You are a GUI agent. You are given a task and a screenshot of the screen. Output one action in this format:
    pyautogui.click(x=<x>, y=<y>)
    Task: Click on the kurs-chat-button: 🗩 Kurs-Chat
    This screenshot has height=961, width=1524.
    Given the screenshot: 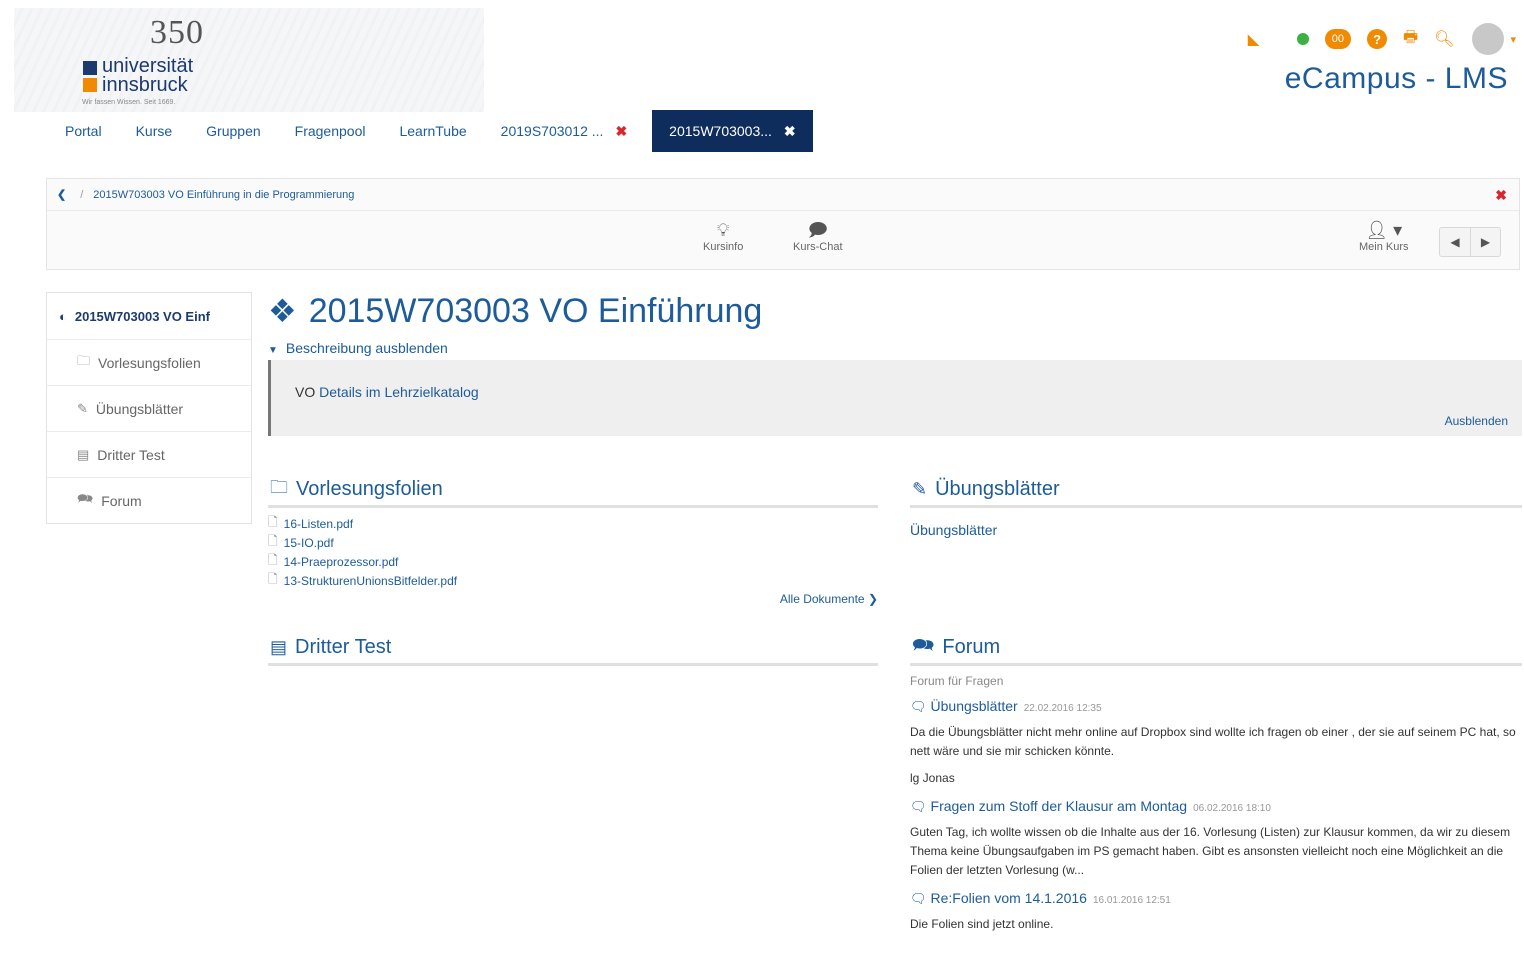 What is the action you would take?
    pyautogui.click(x=818, y=236)
    